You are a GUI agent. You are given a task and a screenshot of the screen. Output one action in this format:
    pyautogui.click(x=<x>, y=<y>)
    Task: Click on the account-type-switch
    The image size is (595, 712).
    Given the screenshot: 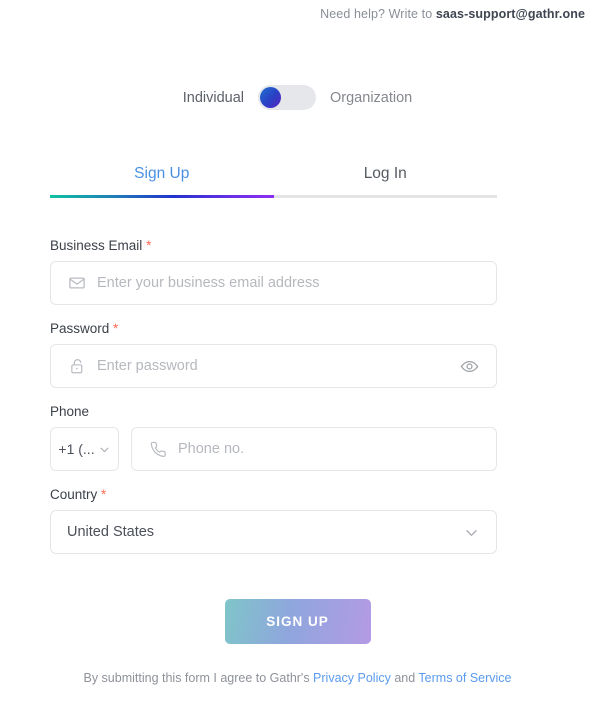 What is the action you would take?
    pyautogui.click(x=287, y=97)
    